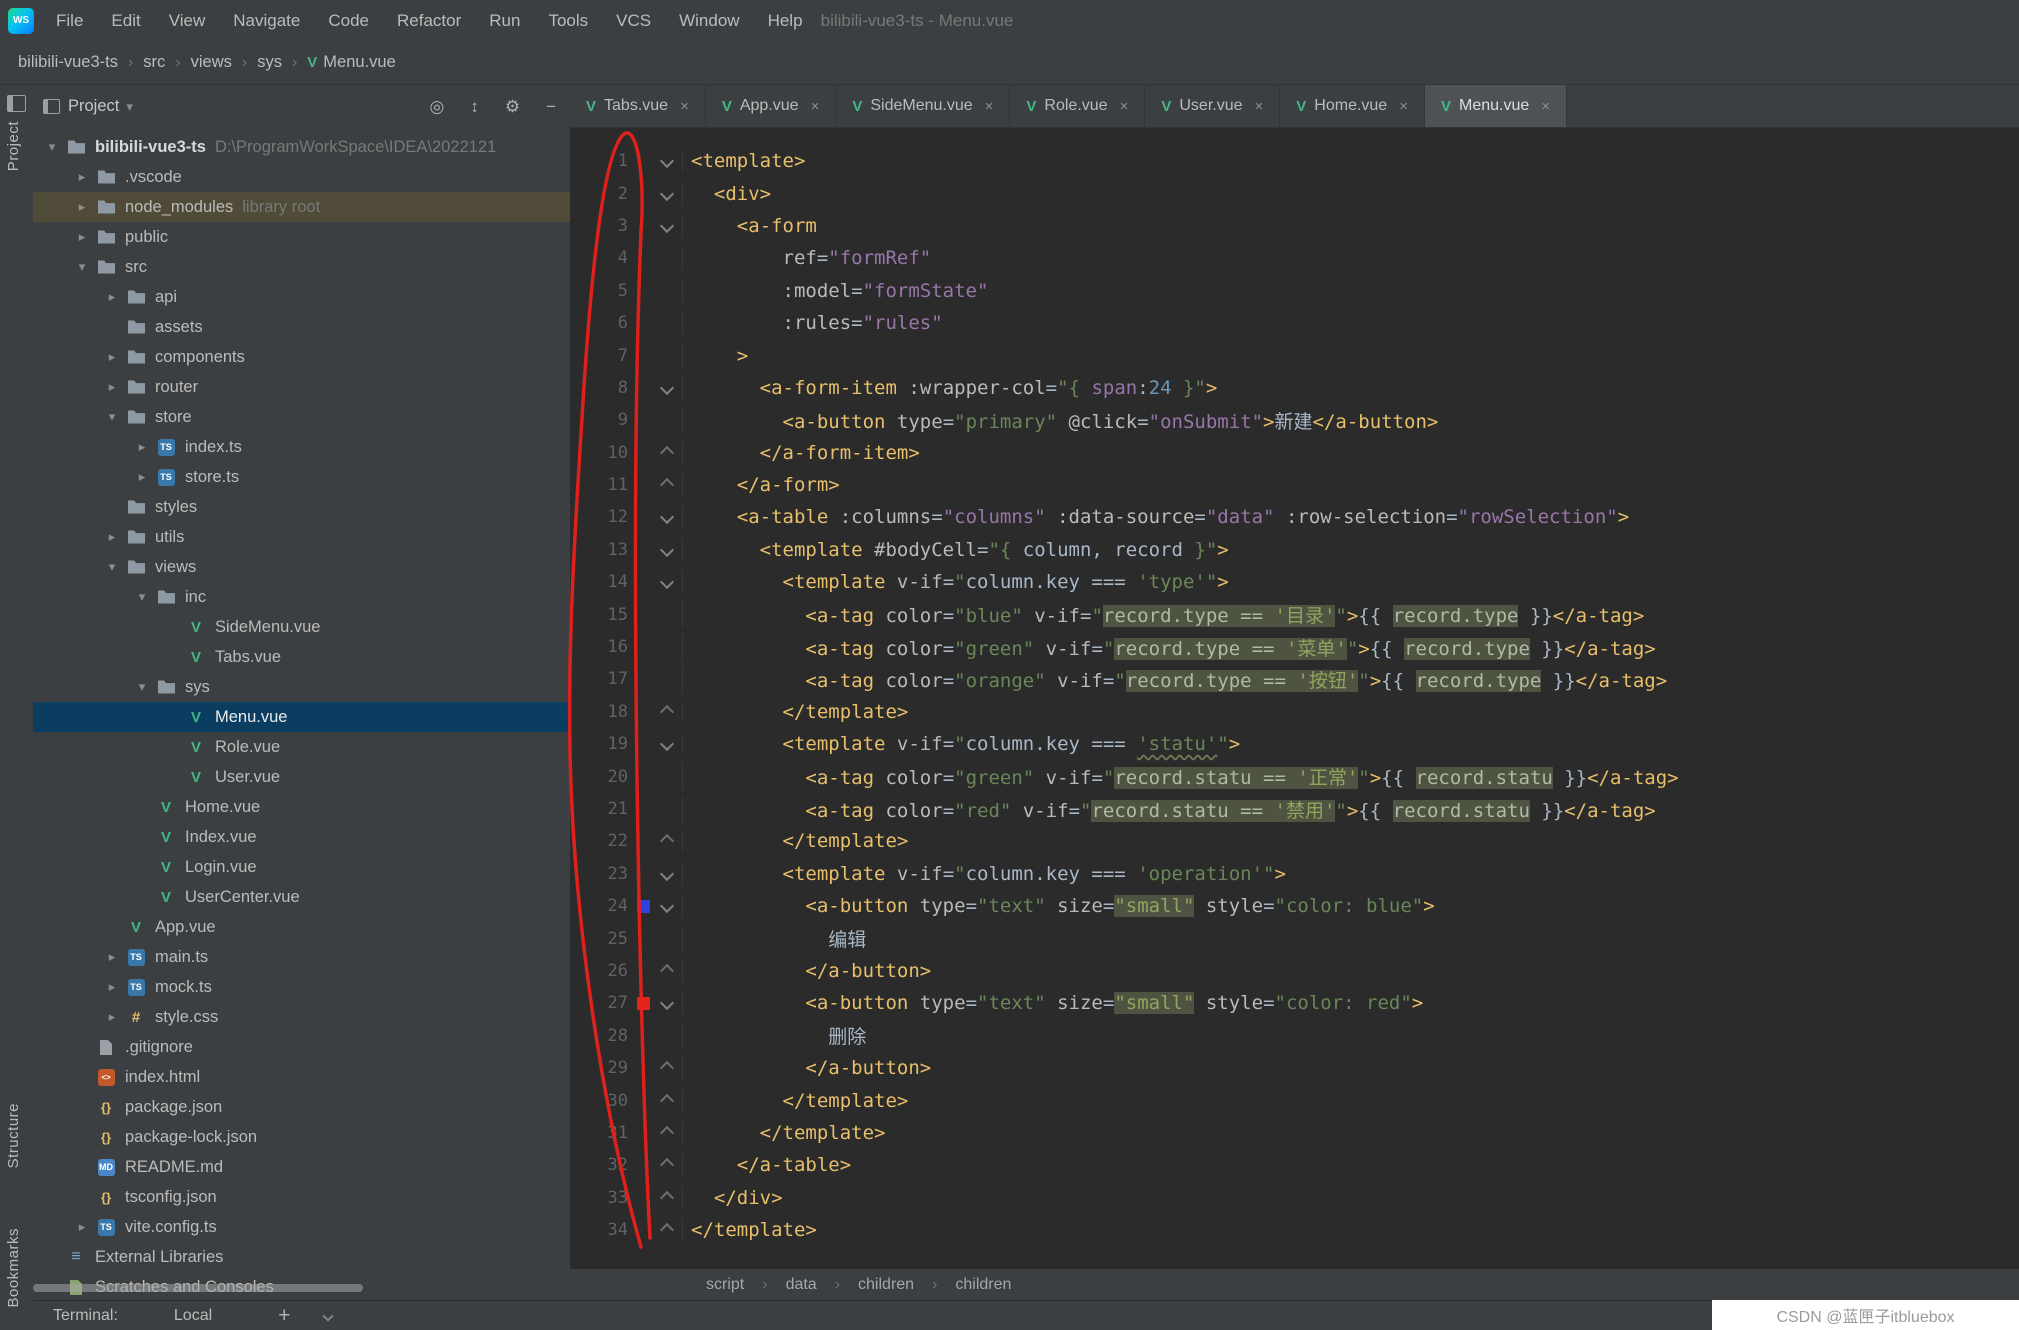 The height and width of the screenshot is (1330, 2019). Describe the element at coordinates (301, 747) in the screenshot. I see `tree-item-role.vue: V Role.vue` at that location.